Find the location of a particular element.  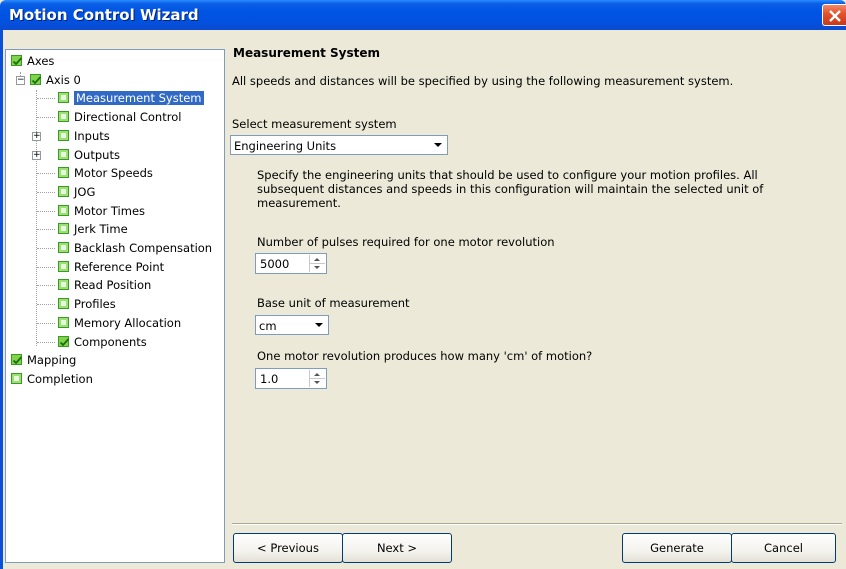

button-separator is located at coordinates (537, 524).